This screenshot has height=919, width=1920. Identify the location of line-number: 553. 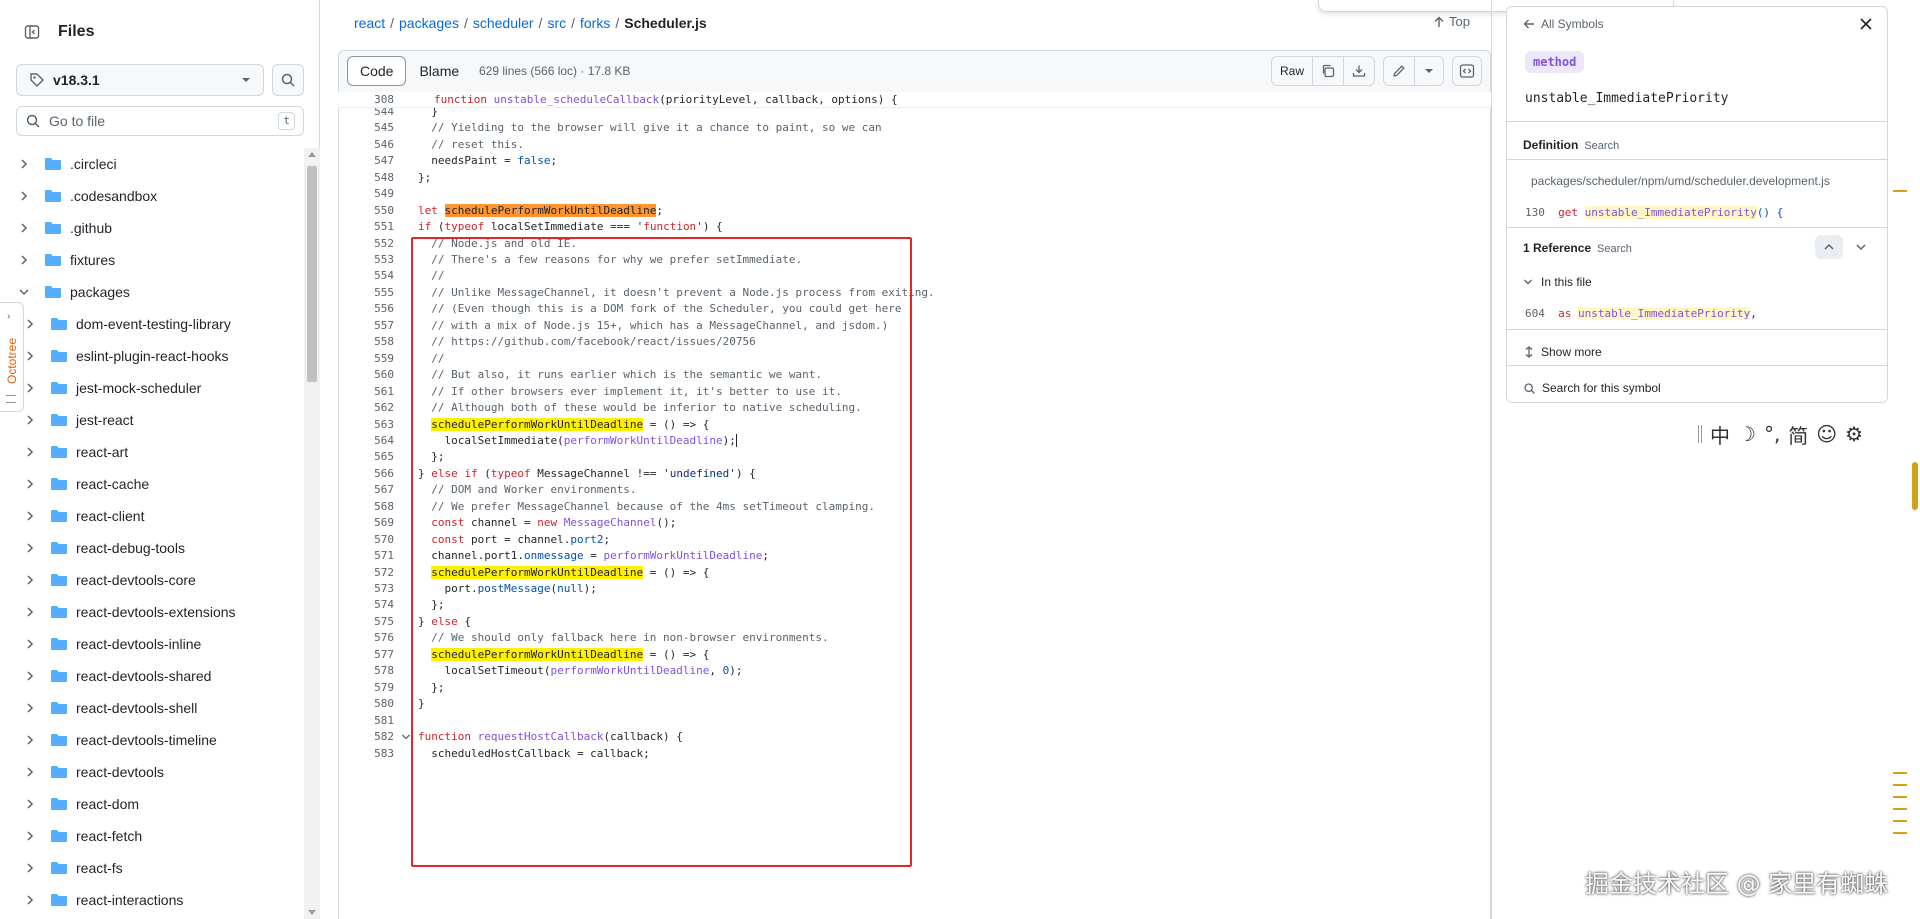
(366, 259).